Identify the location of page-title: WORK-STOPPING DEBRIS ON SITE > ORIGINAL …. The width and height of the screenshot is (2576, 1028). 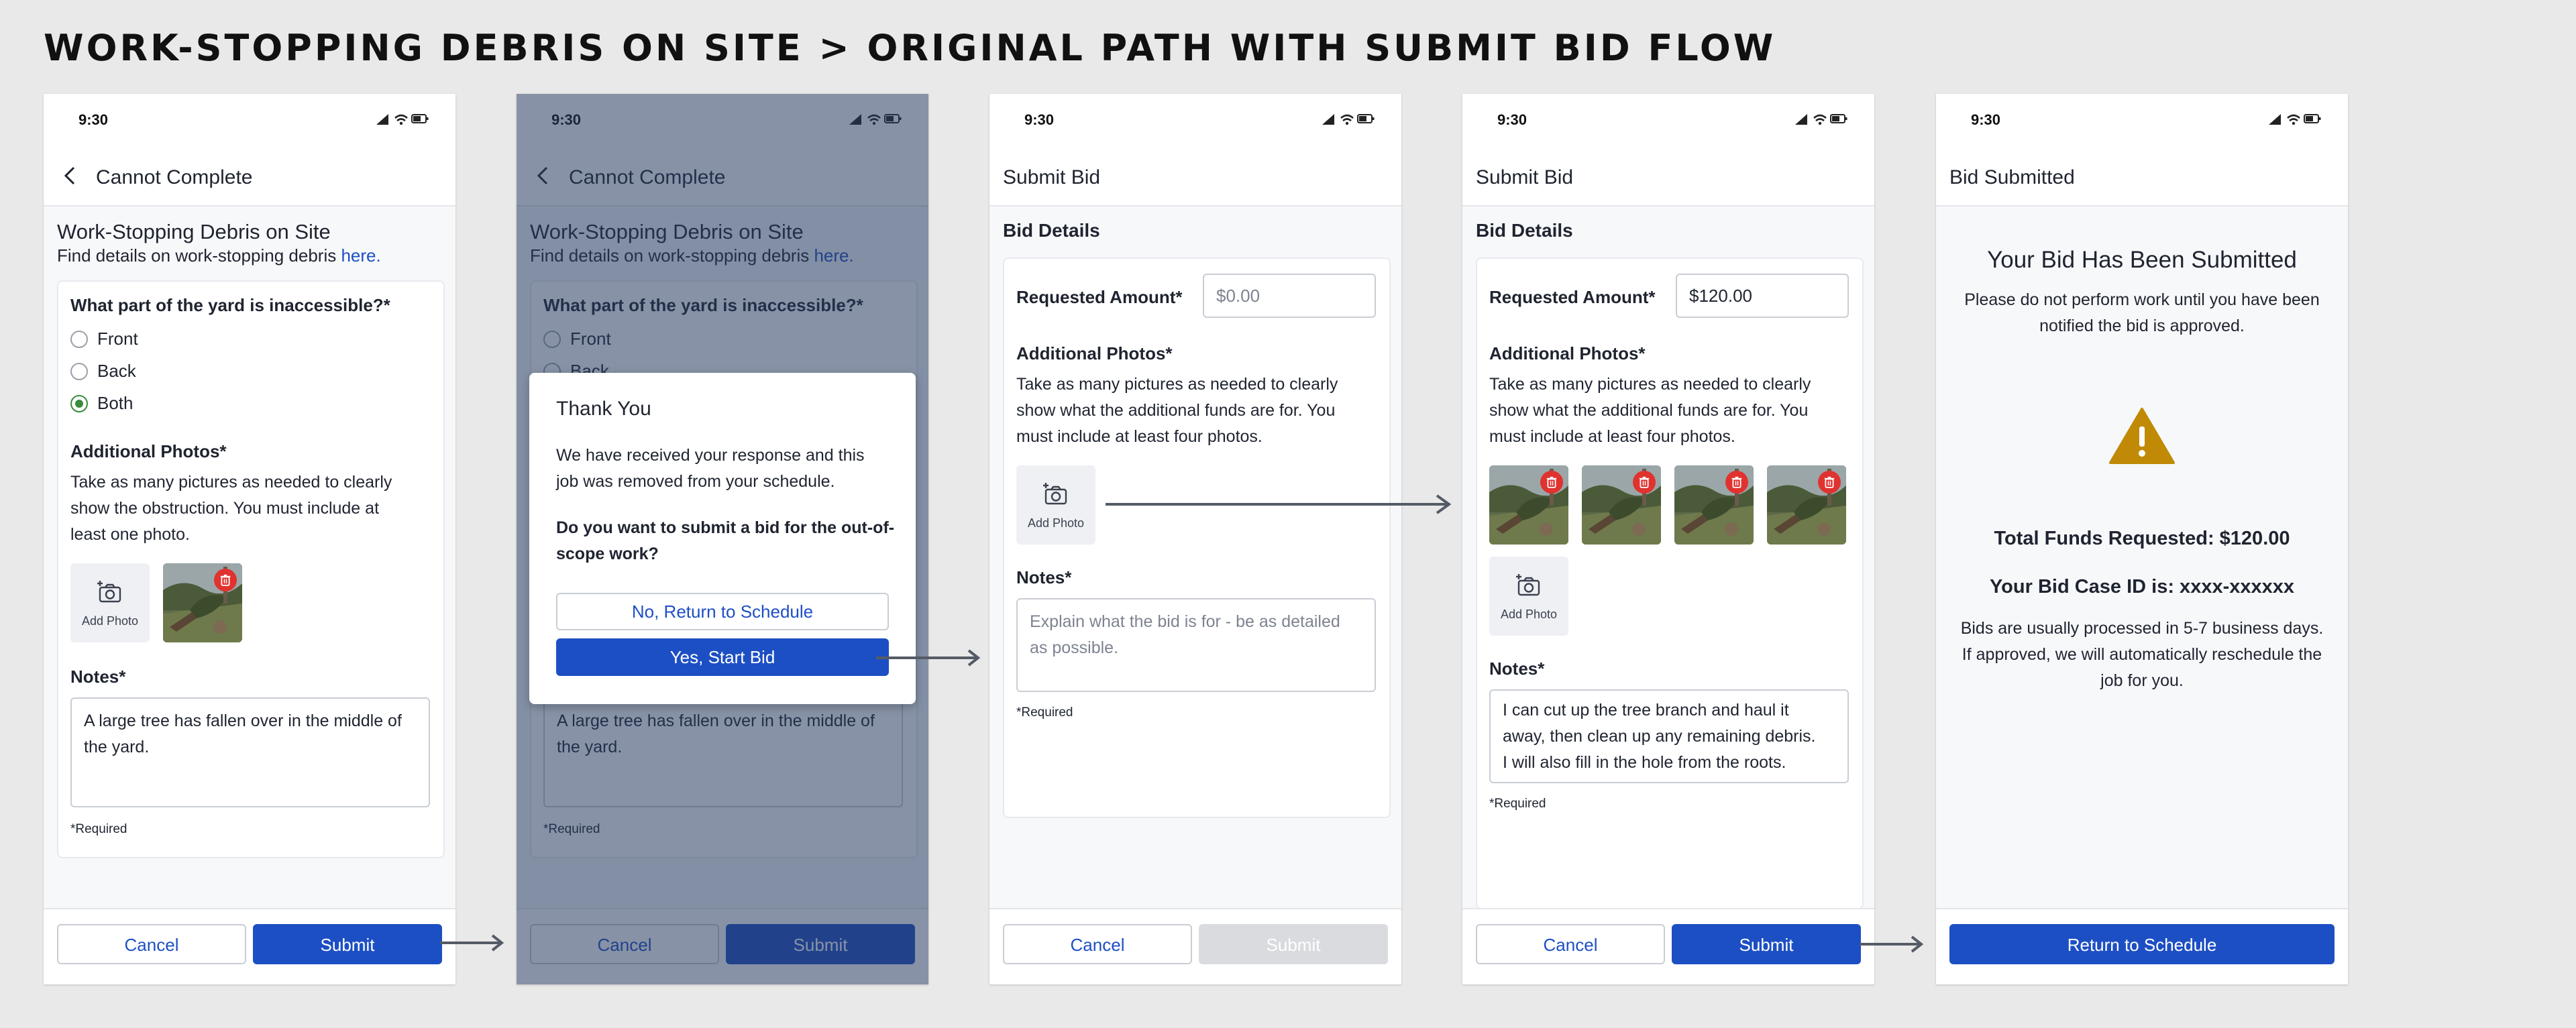
(910, 48).